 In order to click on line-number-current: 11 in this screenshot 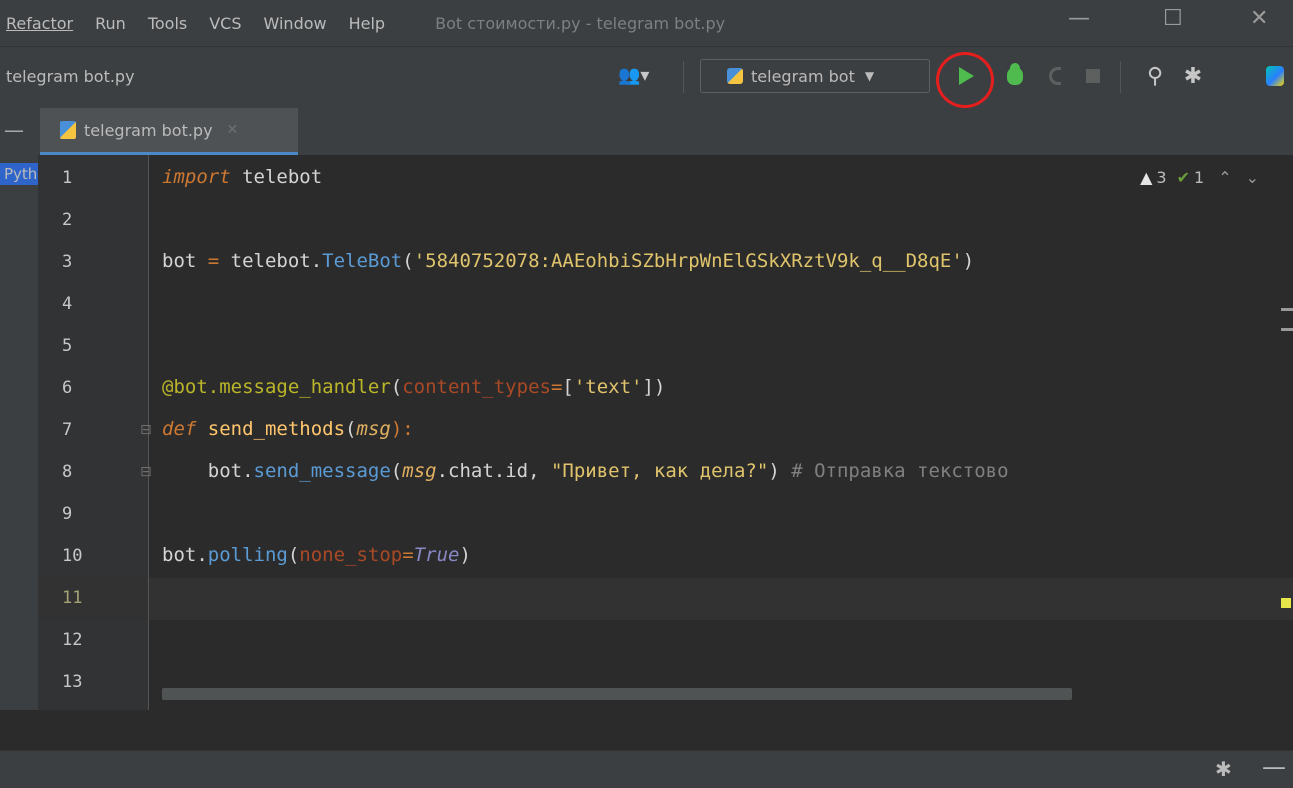, I will do `click(72, 598)`.